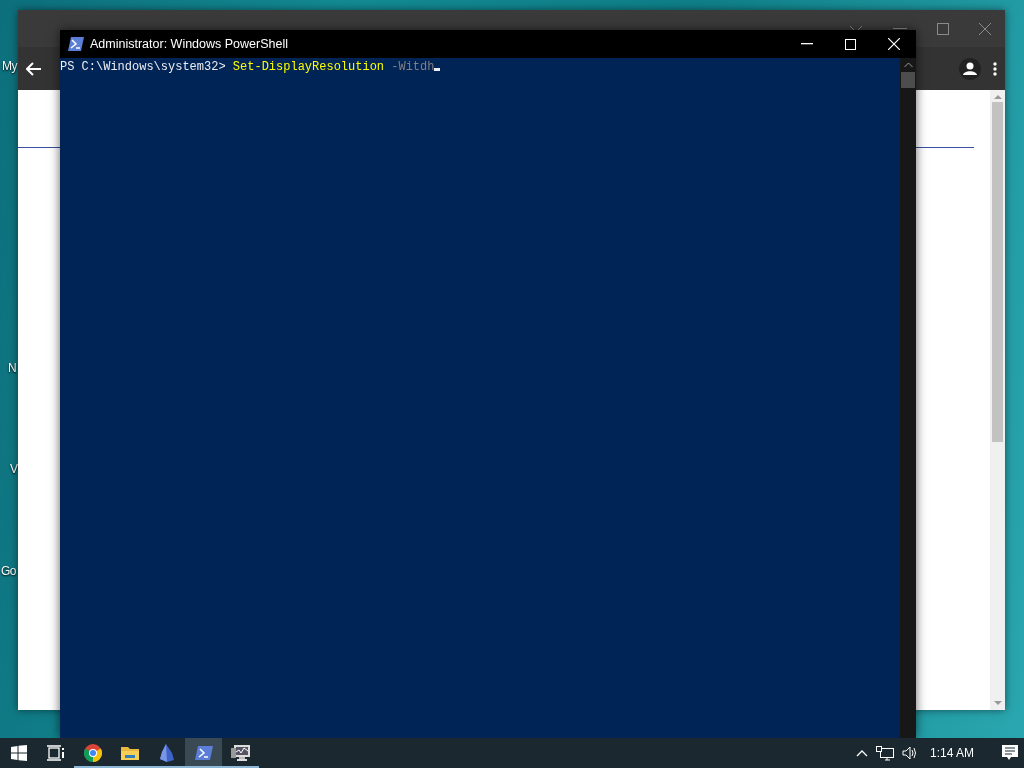 The image size is (1024, 768). I want to click on desktop-icon-label: V, so click(14, 469).